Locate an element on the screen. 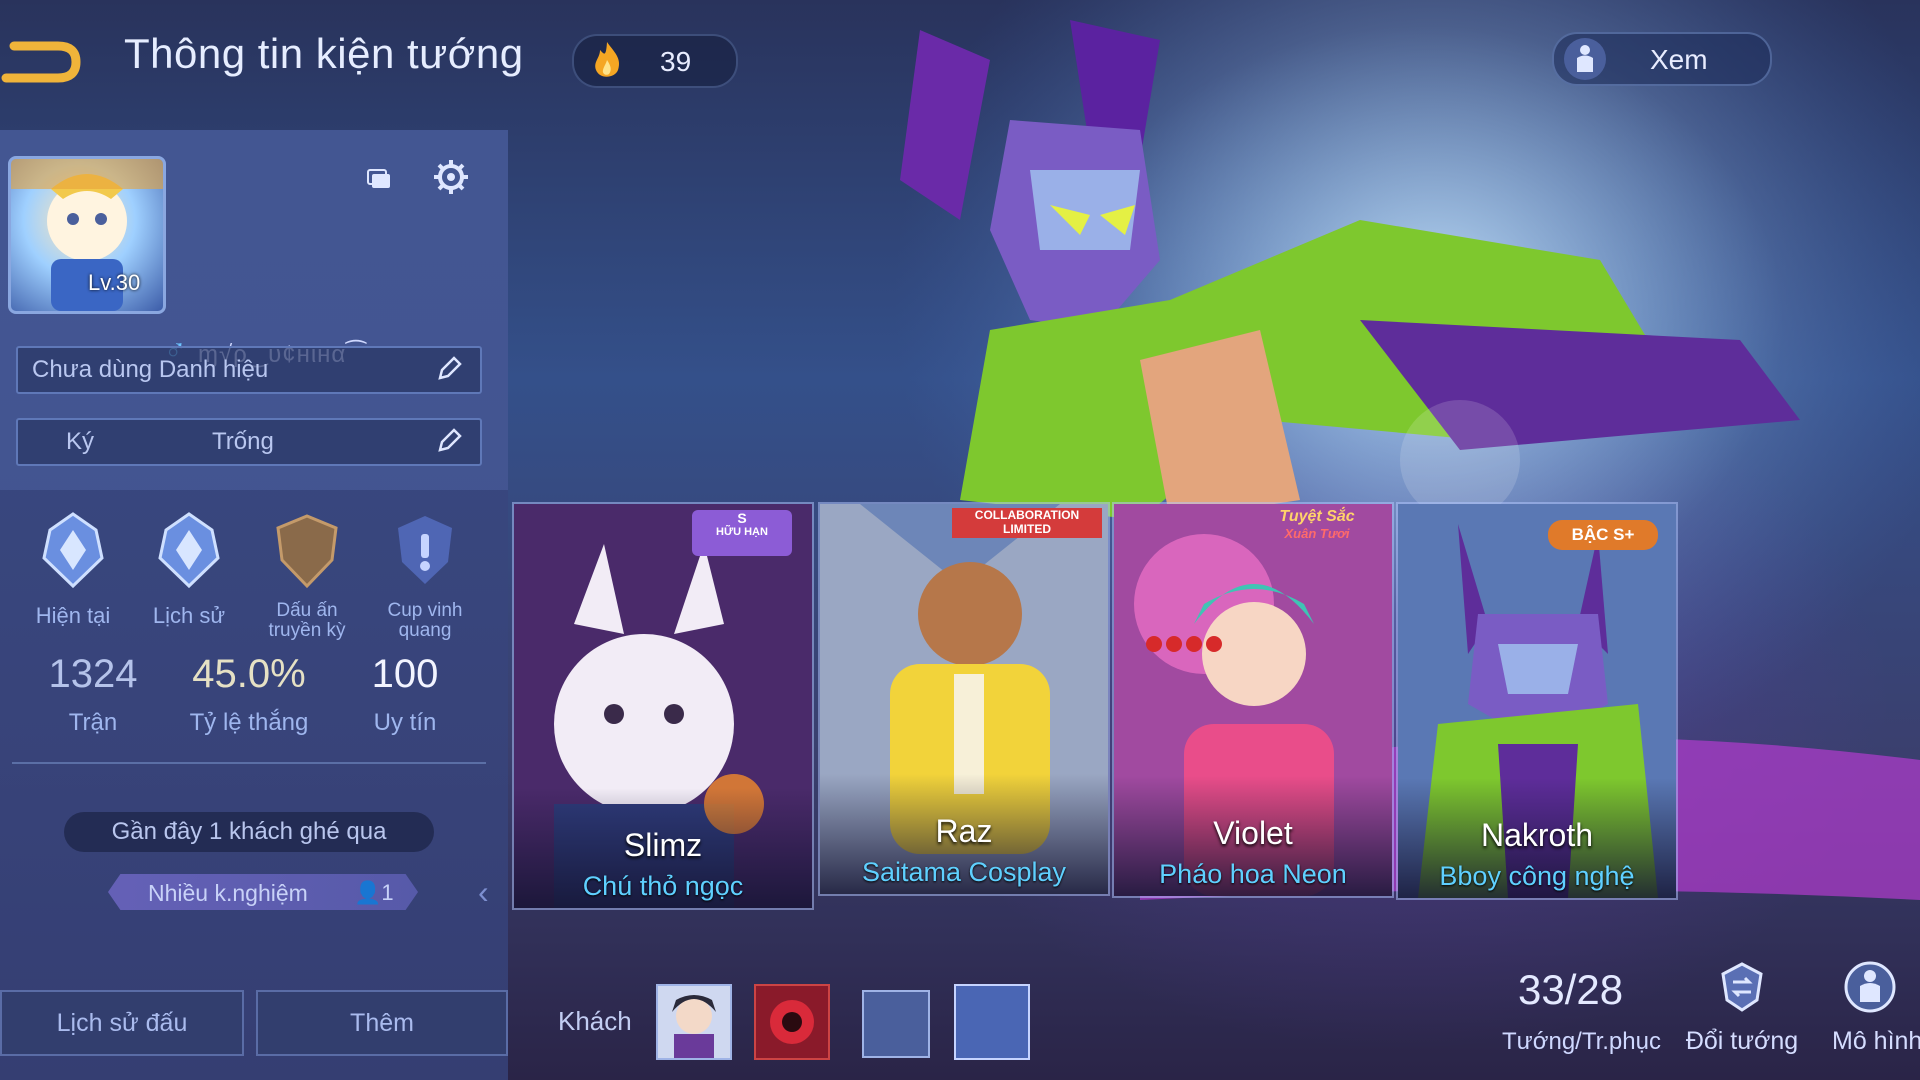 Image resolution: width=1920 pixels, height=1080 pixels. card-hero-name: Violet is located at coordinates (1253, 833).